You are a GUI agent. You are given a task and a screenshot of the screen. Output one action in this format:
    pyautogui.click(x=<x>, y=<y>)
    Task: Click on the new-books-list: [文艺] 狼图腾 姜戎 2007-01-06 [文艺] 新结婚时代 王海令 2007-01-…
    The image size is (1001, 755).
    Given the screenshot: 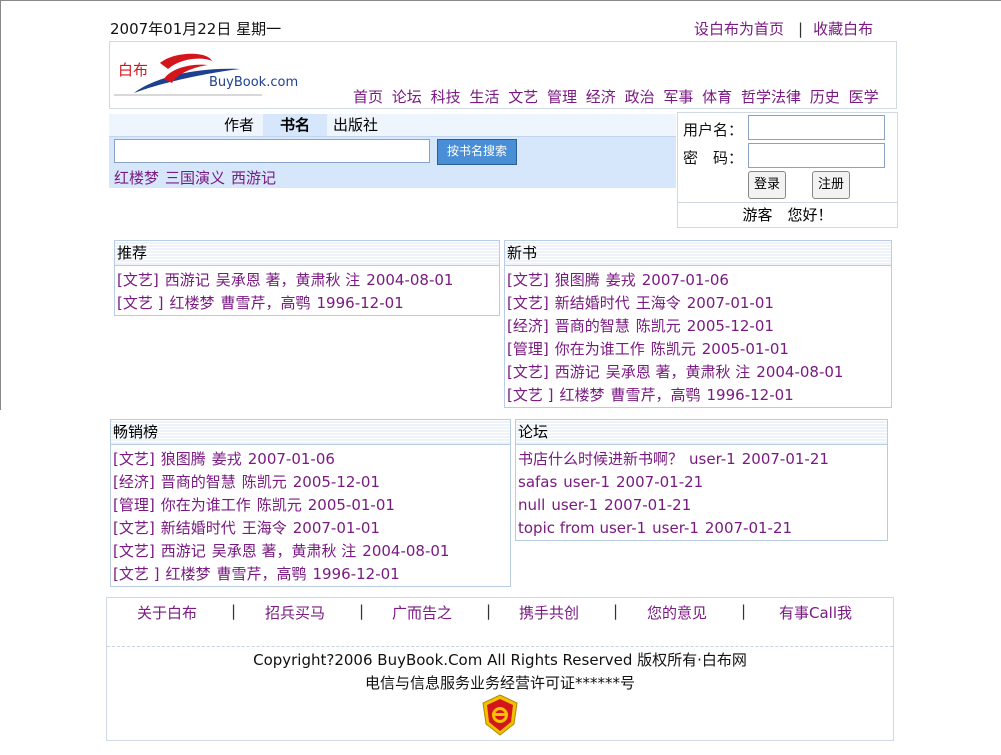 What is the action you would take?
    pyautogui.click(x=678, y=338)
    